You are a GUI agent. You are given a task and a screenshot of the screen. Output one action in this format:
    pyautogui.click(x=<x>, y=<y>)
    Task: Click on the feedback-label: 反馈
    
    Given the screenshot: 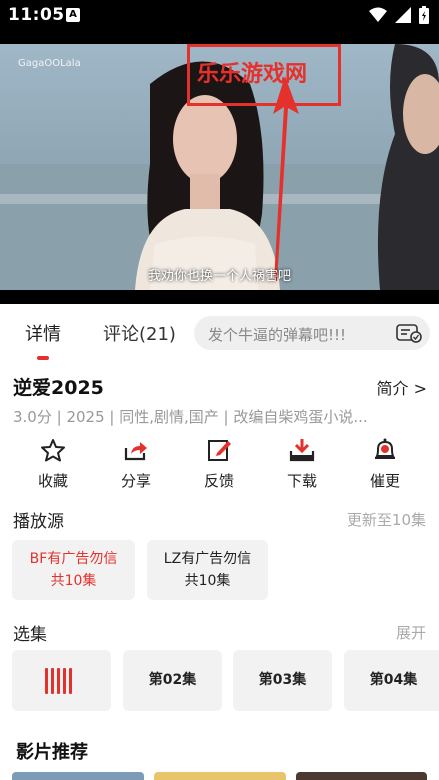 What is the action you would take?
    pyautogui.click(x=218, y=481)
    